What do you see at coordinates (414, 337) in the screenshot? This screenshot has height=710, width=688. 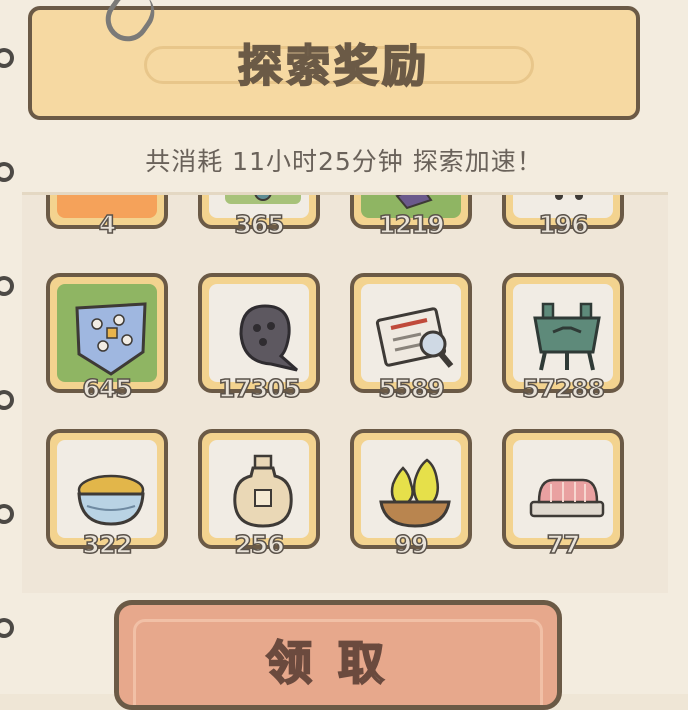 I see `newspaper-magnifier-icon` at bounding box center [414, 337].